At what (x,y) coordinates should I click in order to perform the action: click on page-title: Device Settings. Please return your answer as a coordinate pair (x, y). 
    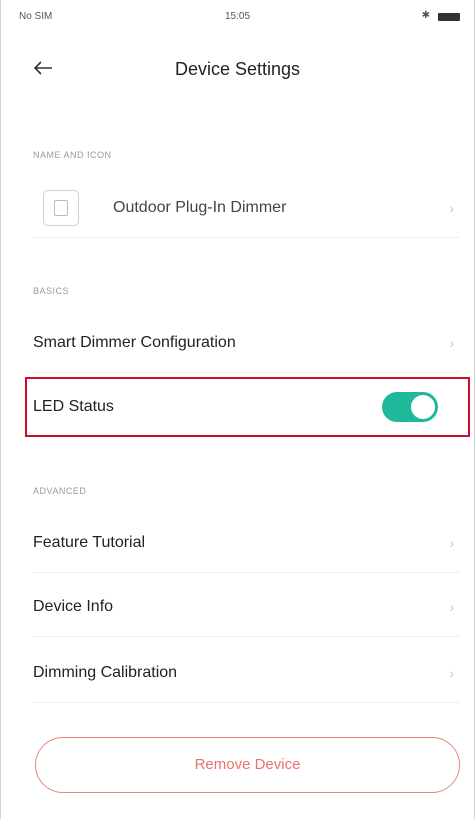
    Looking at the image, I should click on (237, 69).